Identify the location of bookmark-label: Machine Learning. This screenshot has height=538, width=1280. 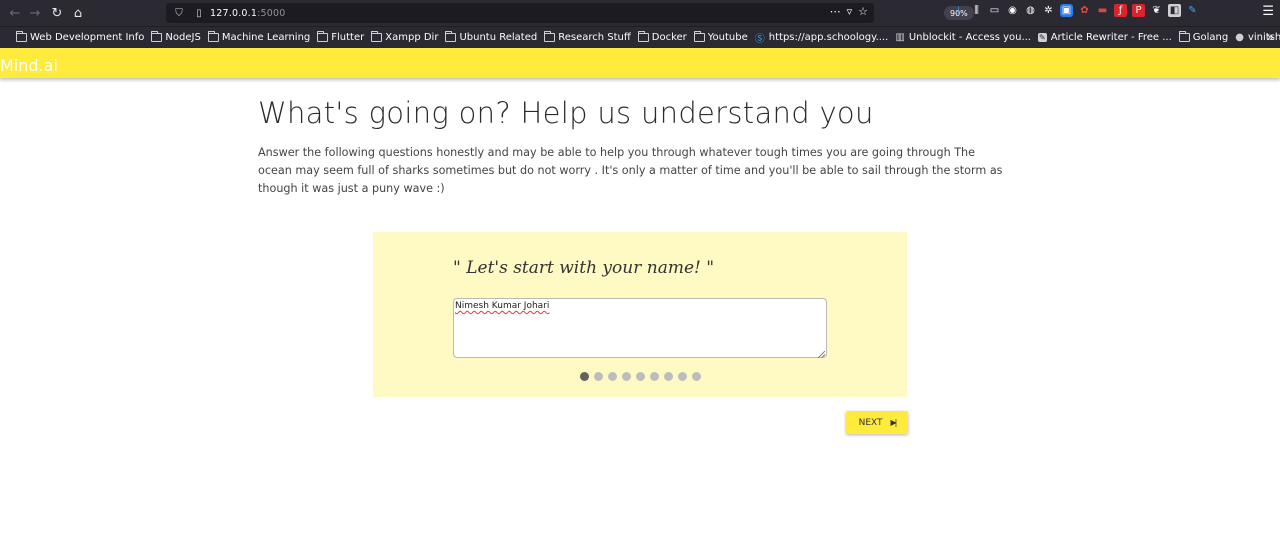
(266, 37).